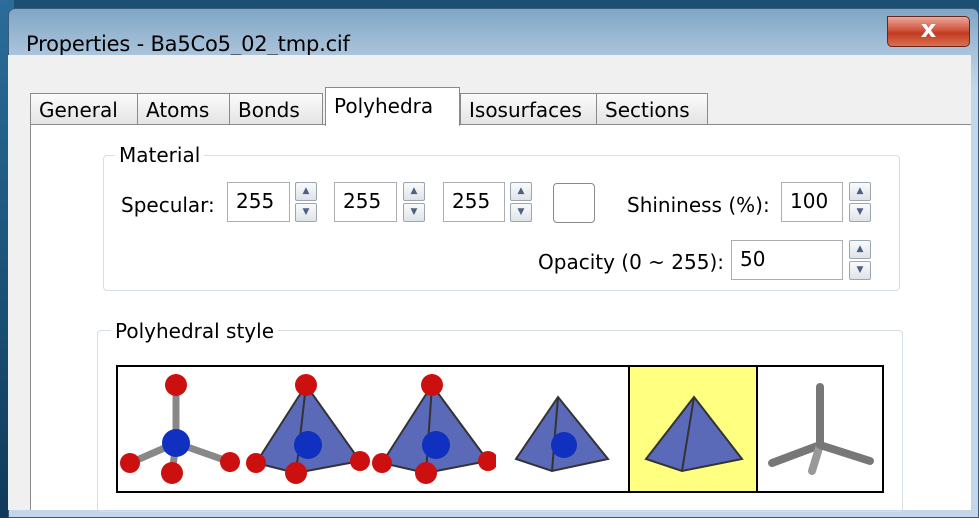 The width and height of the screenshot is (979, 518). I want to click on tab-general: General, so click(84, 109).